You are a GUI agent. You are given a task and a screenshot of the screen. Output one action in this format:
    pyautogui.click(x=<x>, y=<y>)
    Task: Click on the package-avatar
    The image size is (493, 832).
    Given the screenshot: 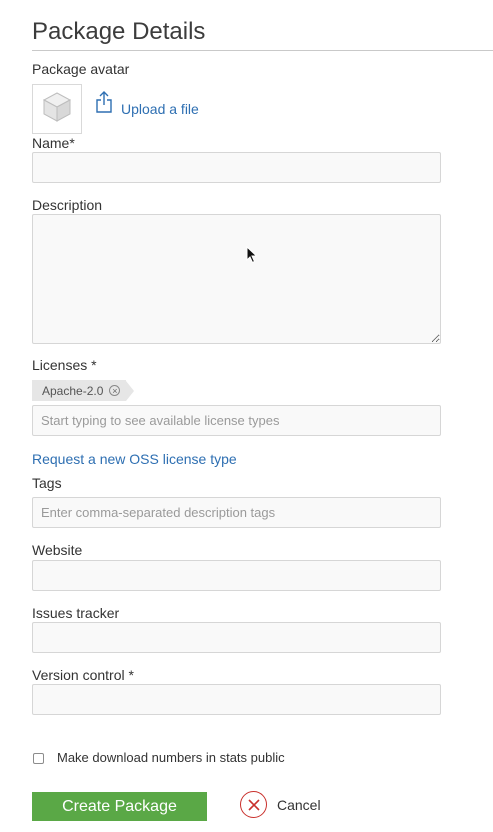 What is the action you would take?
    pyautogui.click(x=57, y=109)
    